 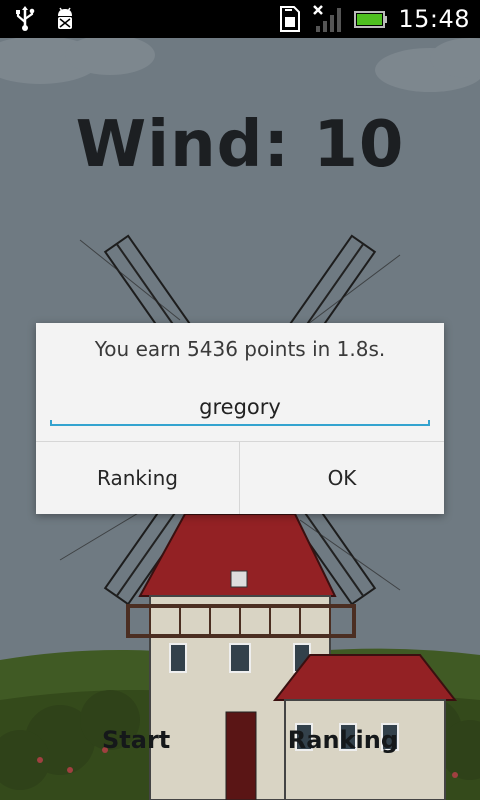 What do you see at coordinates (434, 19) in the screenshot?
I see `status-time: 15:48` at bounding box center [434, 19].